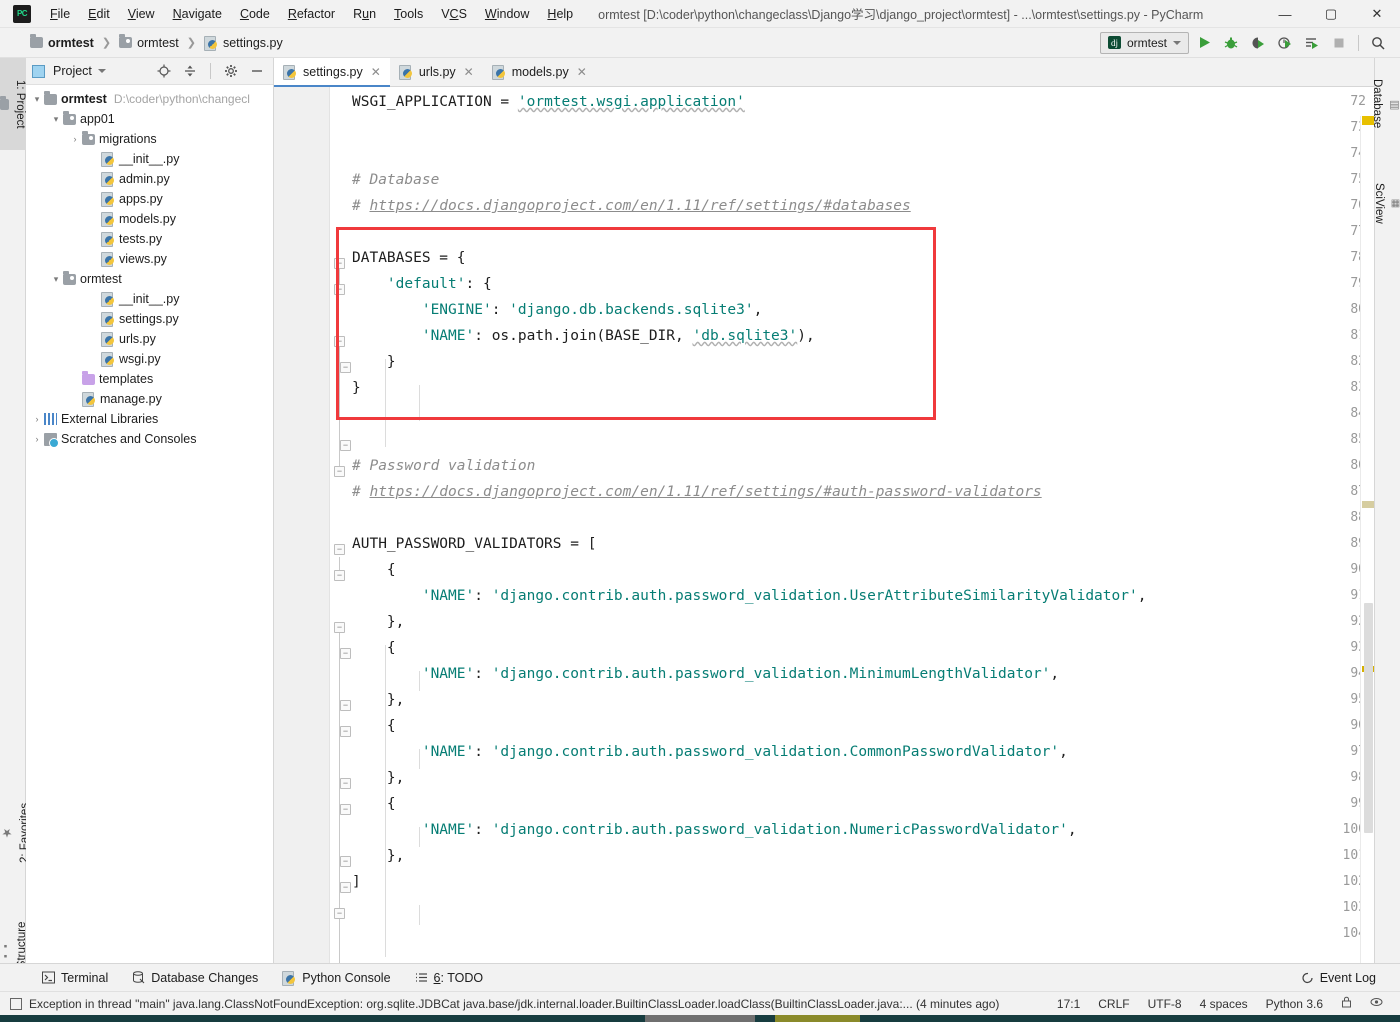 Image resolution: width=1400 pixels, height=1022 pixels. Describe the element at coordinates (474, 544) in the screenshot. I see `code-line: AUTH_PASSWORD_VALIDATORS = [` at that location.